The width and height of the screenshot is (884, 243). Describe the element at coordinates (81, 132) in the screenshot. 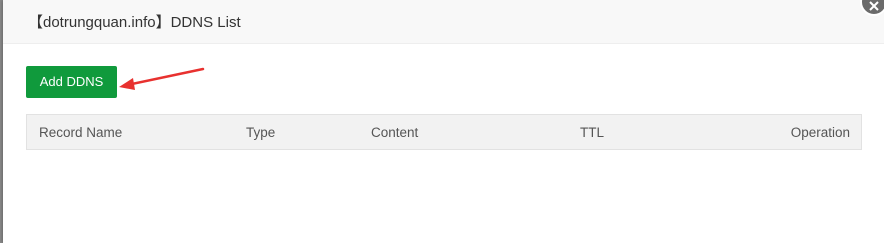

I see `column-header-record-name: Record Name` at that location.